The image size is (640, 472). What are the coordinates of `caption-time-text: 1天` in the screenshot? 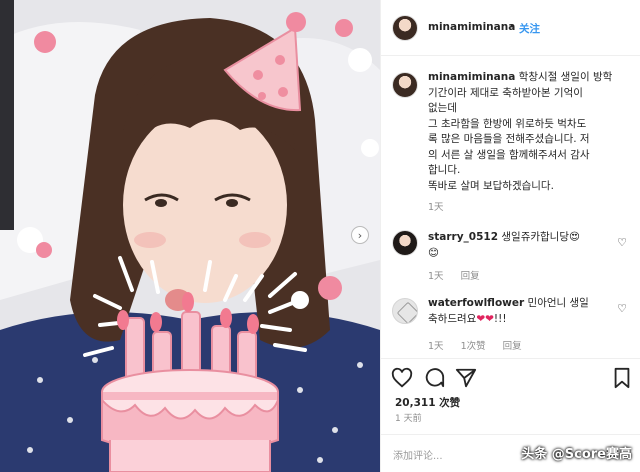 It's located at (436, 207).